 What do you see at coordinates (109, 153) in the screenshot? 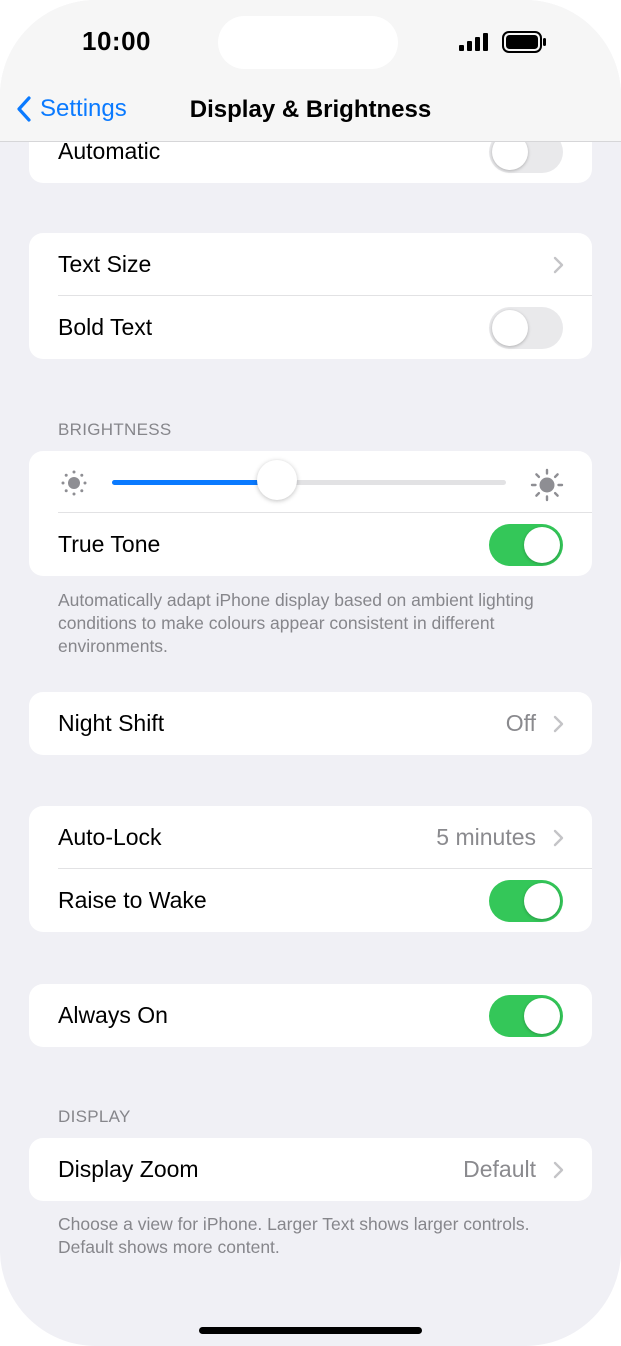
I see `automatic-label: Automatic` at bounding box center [109, 153].